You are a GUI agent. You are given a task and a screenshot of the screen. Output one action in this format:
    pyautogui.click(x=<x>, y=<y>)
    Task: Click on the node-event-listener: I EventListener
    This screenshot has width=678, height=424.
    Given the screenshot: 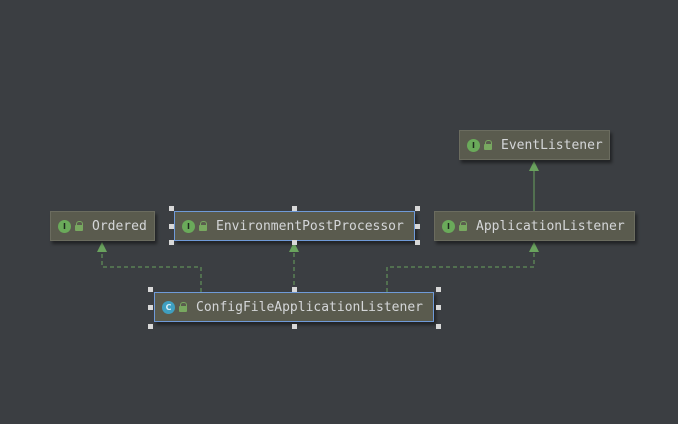 What is the action you would take?
    pyautogui.click(x=534, y=145)
    